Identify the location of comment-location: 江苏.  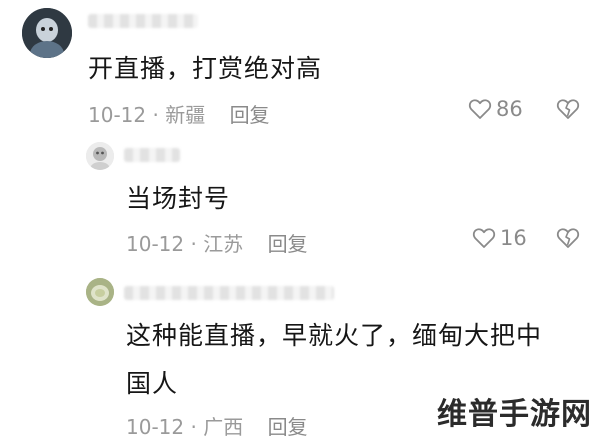
(223, 244).